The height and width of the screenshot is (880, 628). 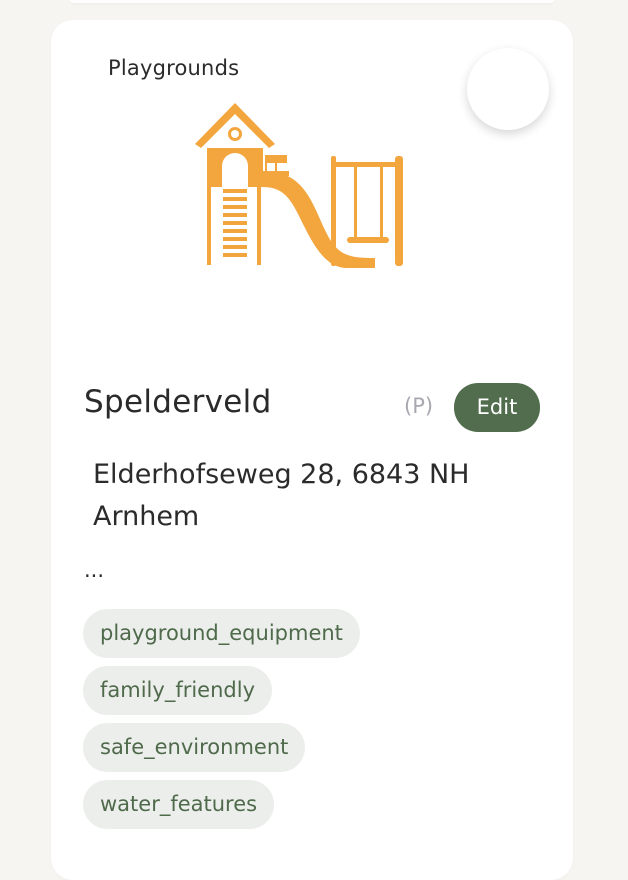 What do you see at coordinates (281, 474) in the screenshot?
I see `address-line-1: Elderhofseweg 28, 6843 NH` at bounding box center [281, 474].